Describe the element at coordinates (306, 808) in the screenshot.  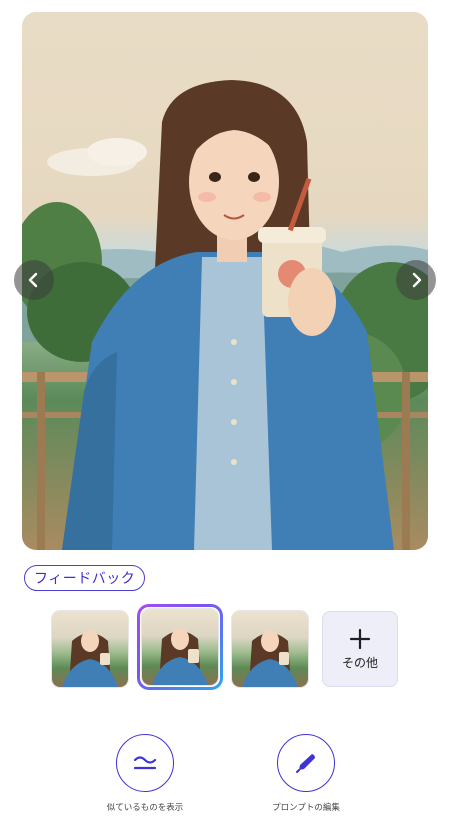
I see `edit-prompt-label: プロンプトの編集` at that location.